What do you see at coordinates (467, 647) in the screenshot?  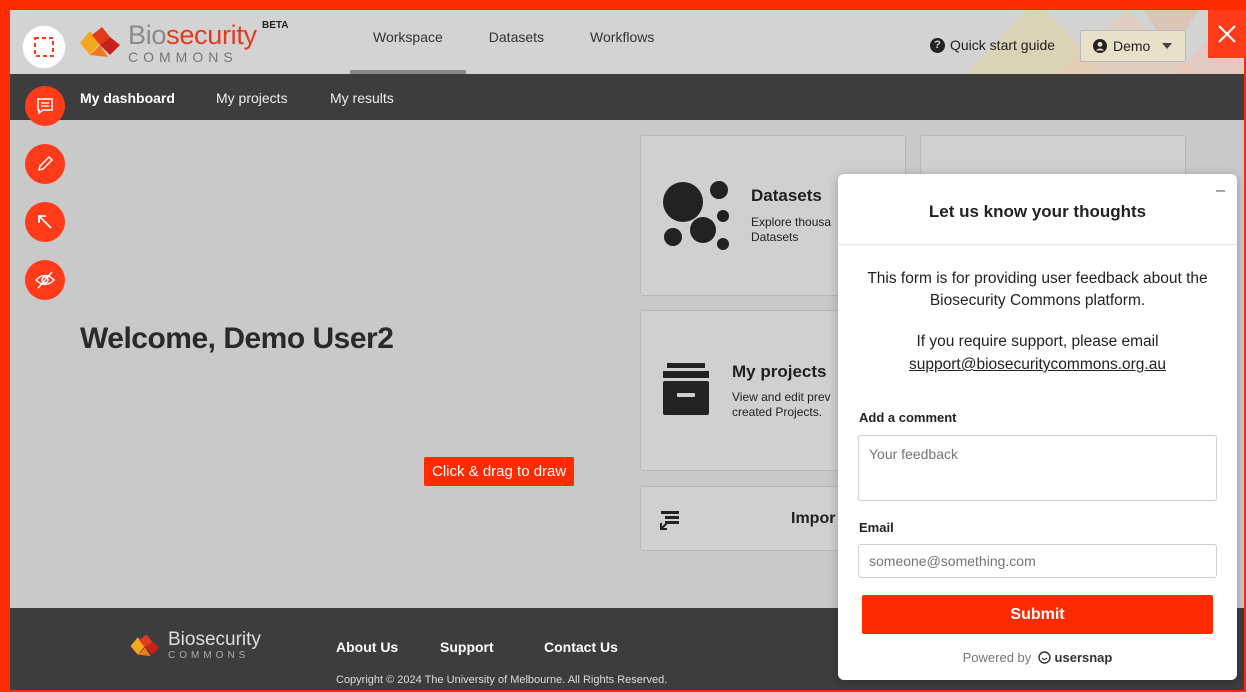 I see `footer-support-link: Support` at bounding box center [467, 647].